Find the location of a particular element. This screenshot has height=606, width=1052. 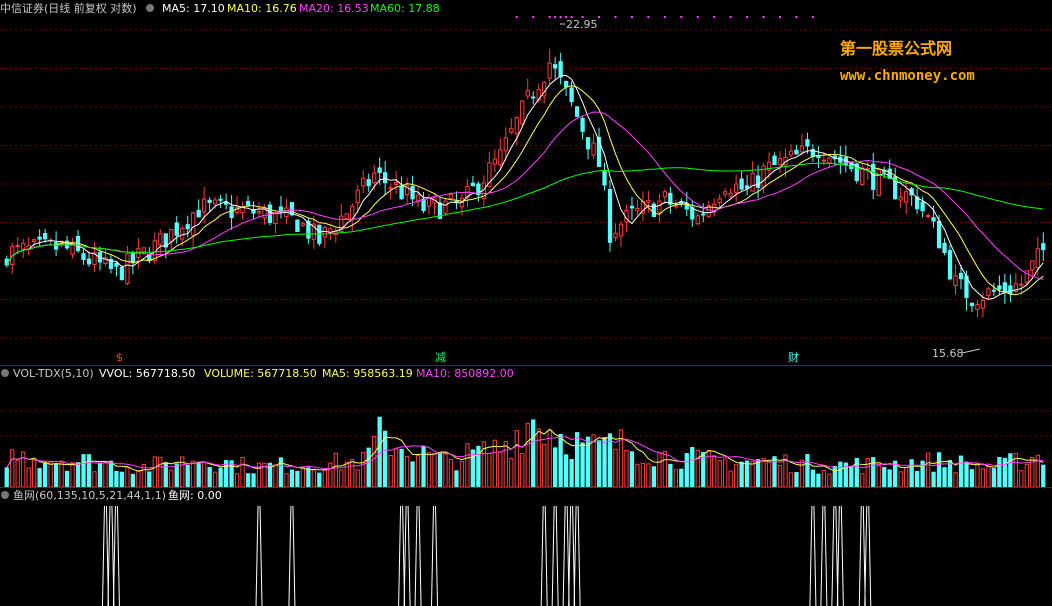

low-arrow is located at coordinates (971, 351).